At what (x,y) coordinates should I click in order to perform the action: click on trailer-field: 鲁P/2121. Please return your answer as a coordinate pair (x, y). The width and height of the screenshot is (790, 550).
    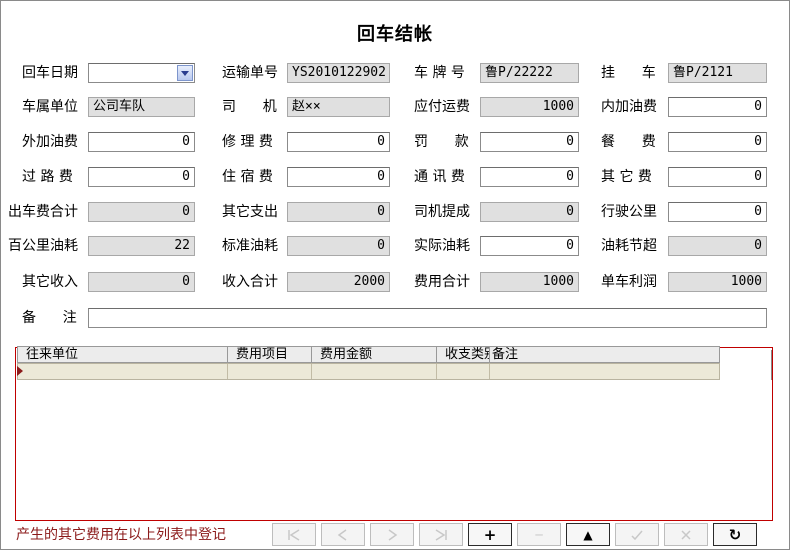
    Looking at the image, I should click on (717, 73).